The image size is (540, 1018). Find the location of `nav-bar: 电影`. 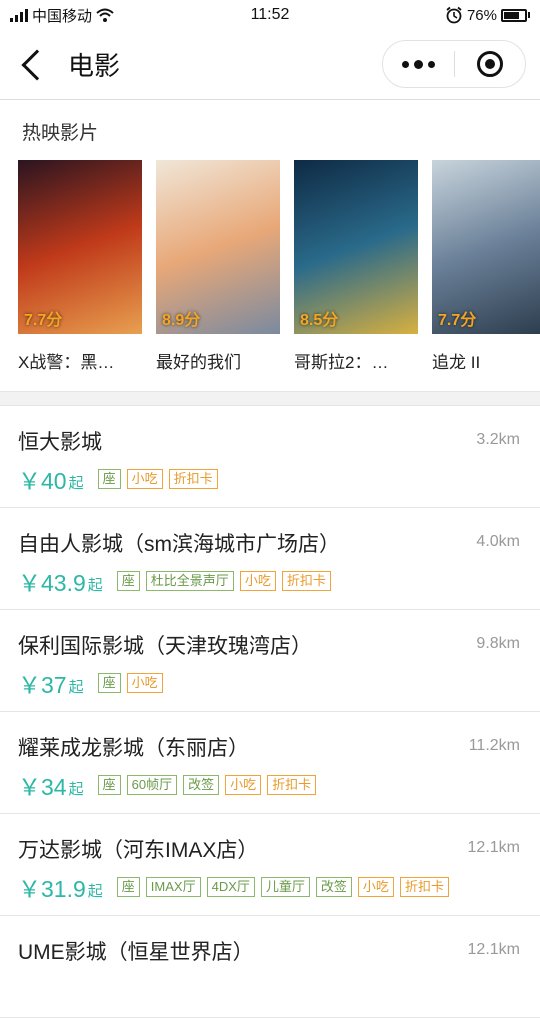

nav-bar: 电影 is located at coordinates (270, 65).